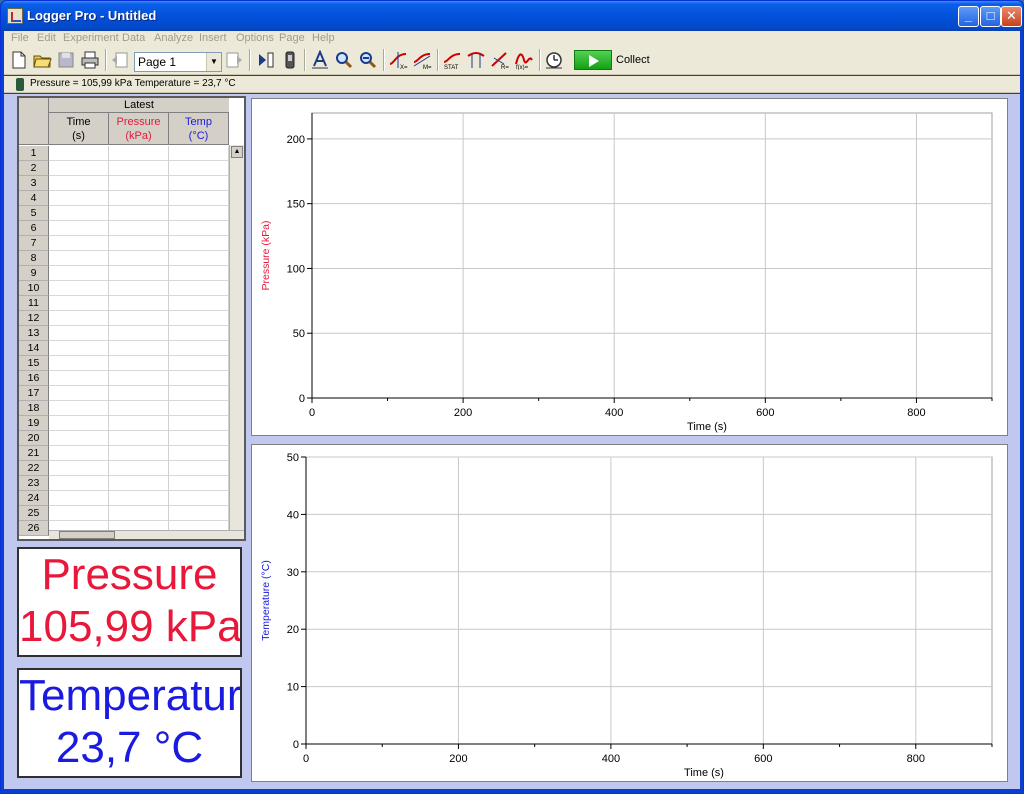 This screenshot has height=794, width=1024. What do you see at coordinates (19, 60) in the screenshot?
I see `new-file-icon` at bounding box center [19, 60].